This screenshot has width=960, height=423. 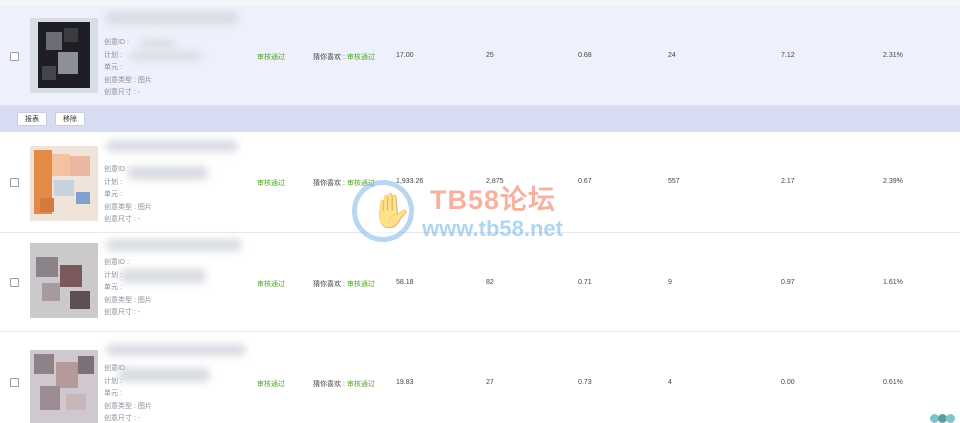 I want to click on clicks-value: 25, so click(x=490, y=55).